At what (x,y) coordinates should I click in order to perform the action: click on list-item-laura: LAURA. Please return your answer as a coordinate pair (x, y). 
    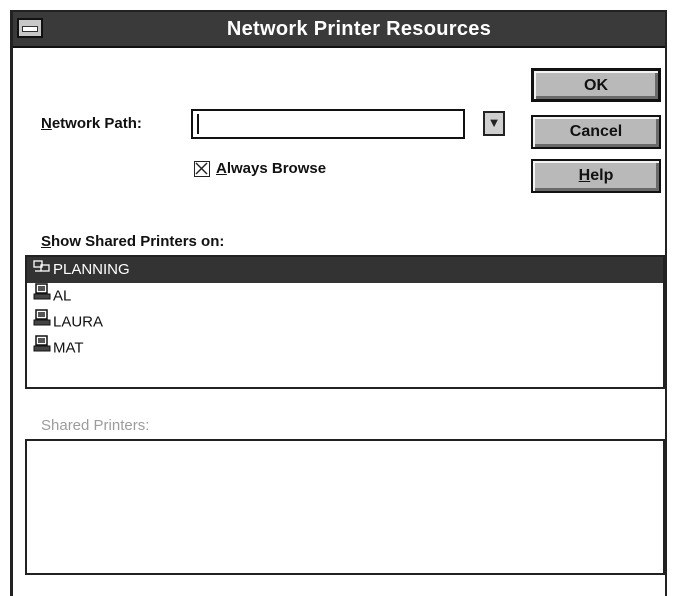
    Looking at the image, I should click on (345, 322).